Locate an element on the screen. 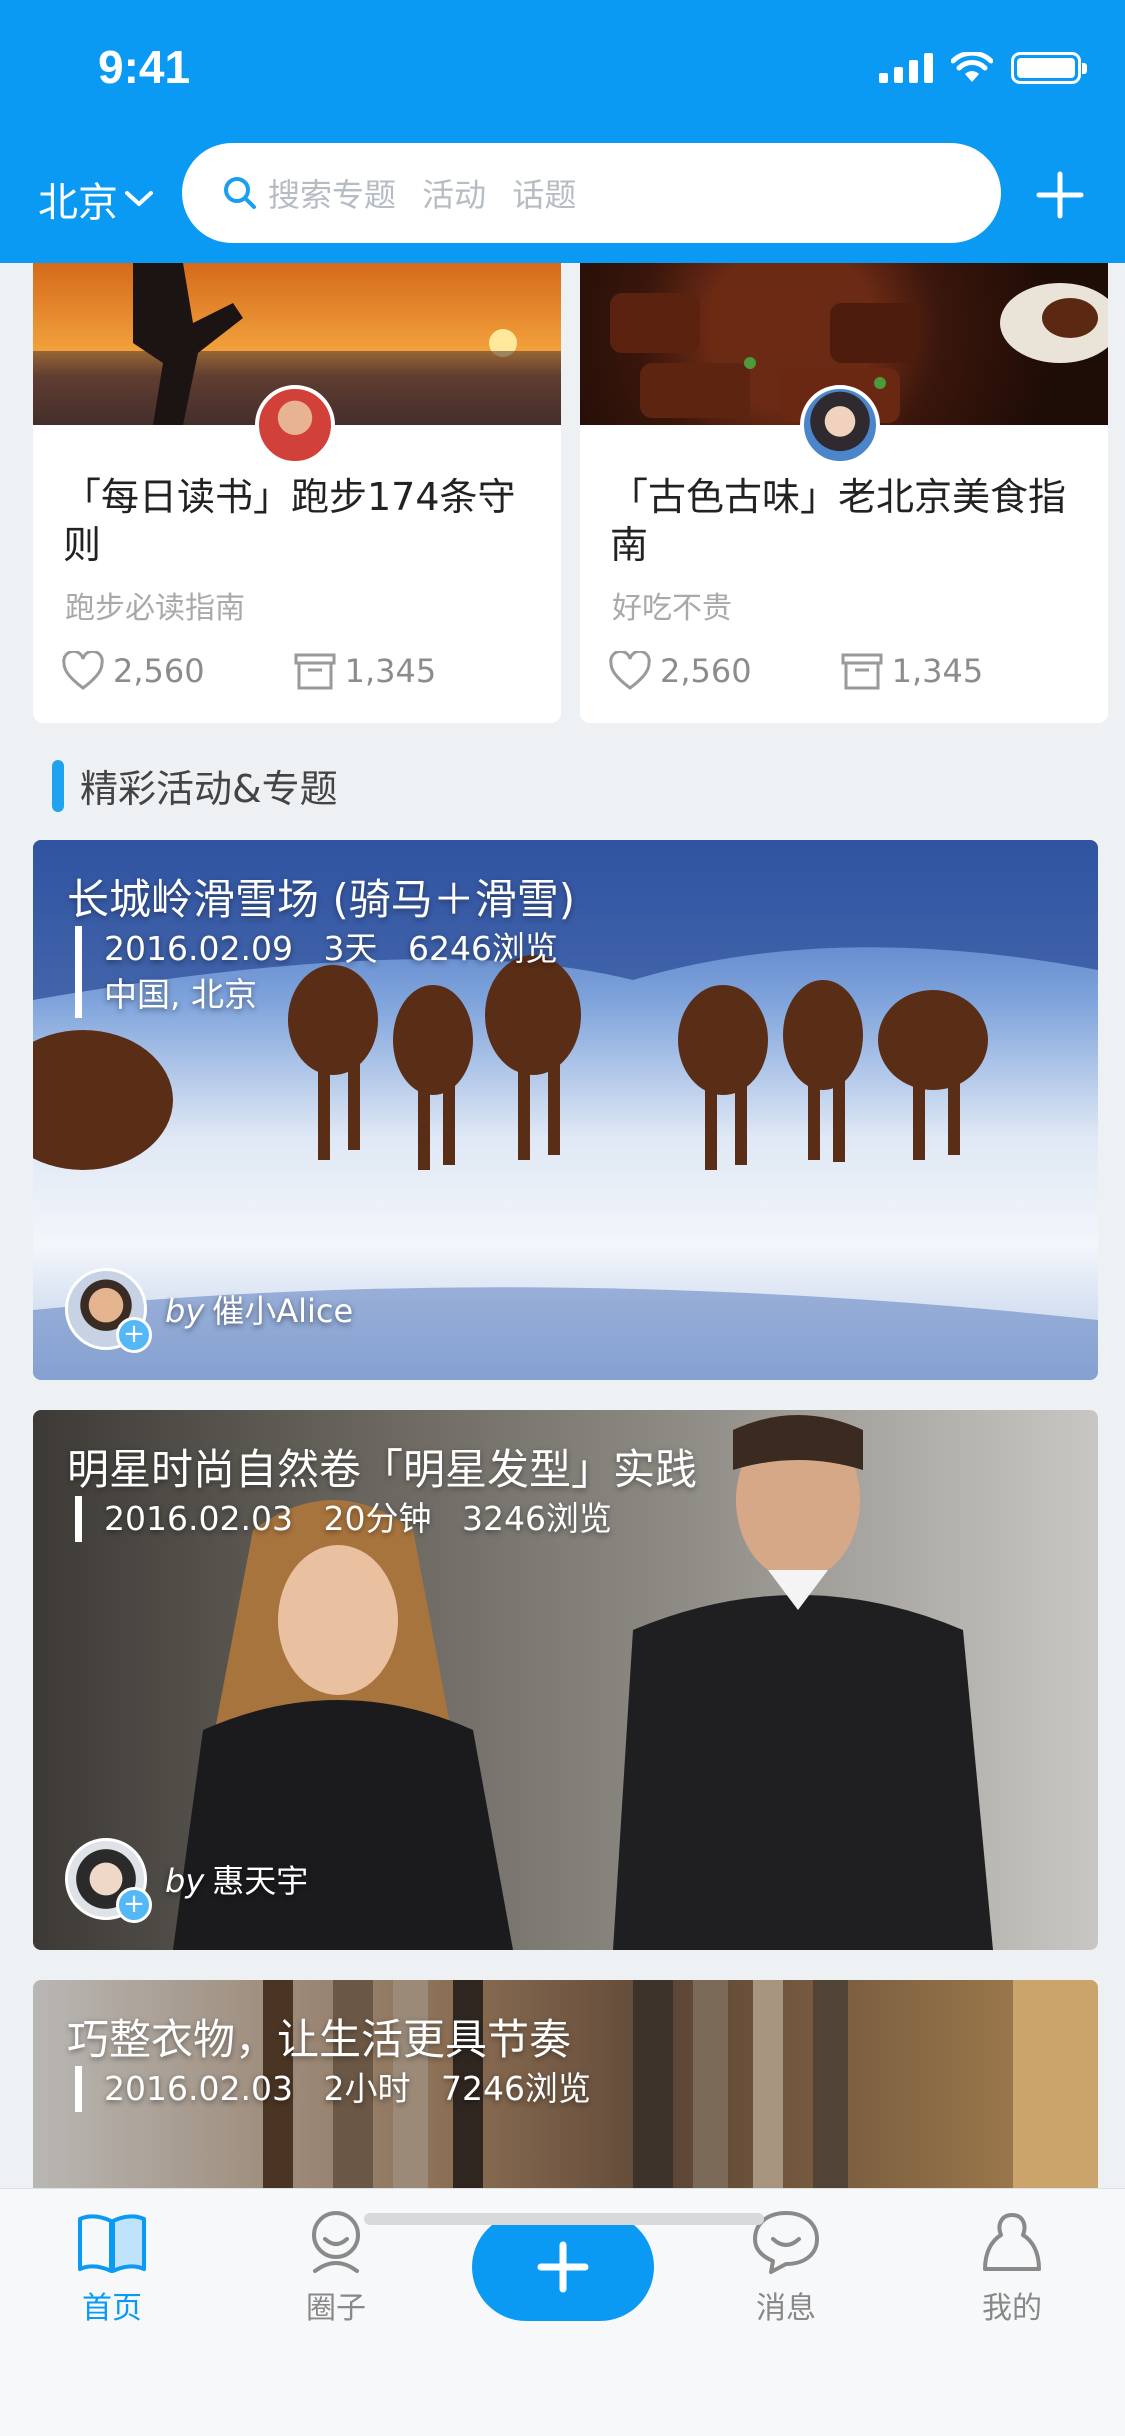 This screenshot has width=1125, height=2436. city-selector: 北京 is located at coordinates (96, 199).